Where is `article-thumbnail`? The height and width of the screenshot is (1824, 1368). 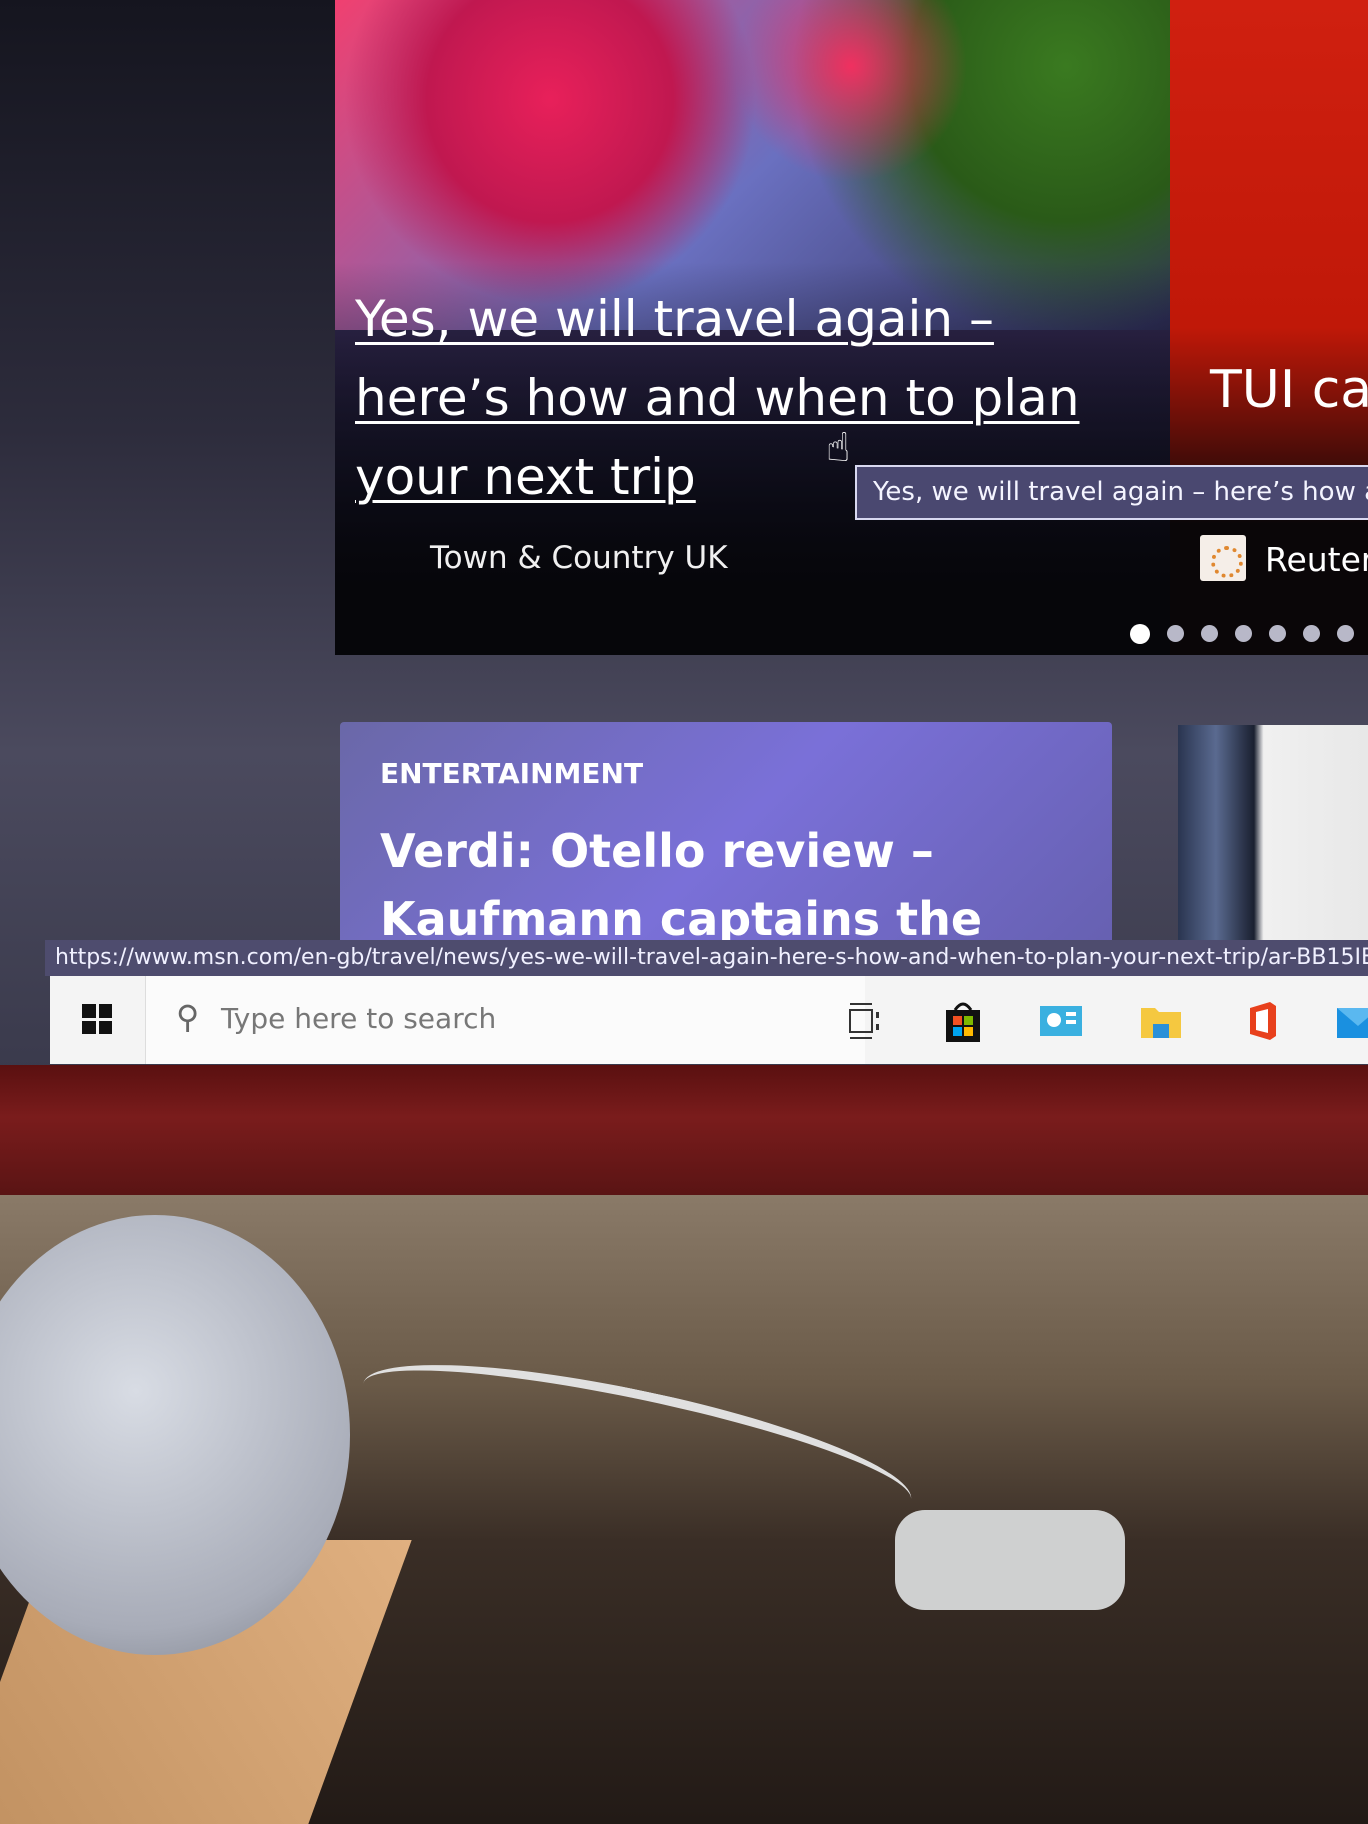
article-thumbnail is located at coordinates (1273, 840).